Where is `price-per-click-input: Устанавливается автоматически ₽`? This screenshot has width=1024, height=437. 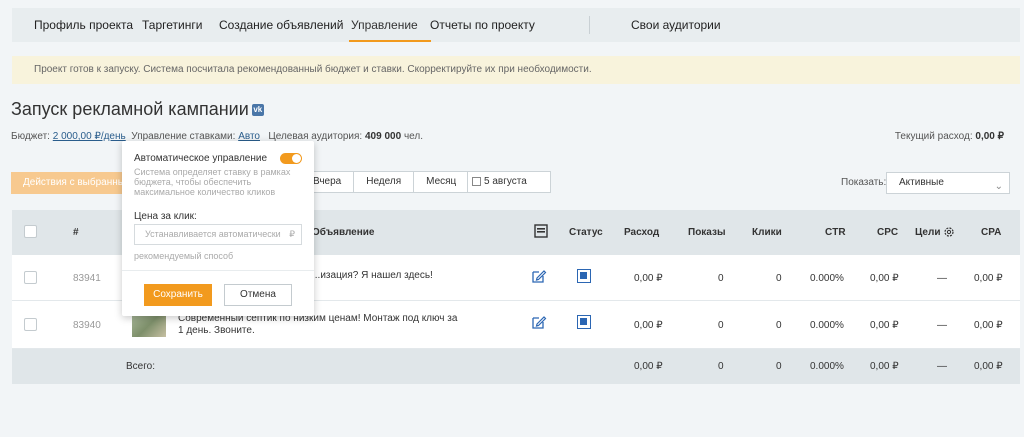 price-per-click-input: Устанавливается автоматически ₽ is located at coordinates (218, 234).